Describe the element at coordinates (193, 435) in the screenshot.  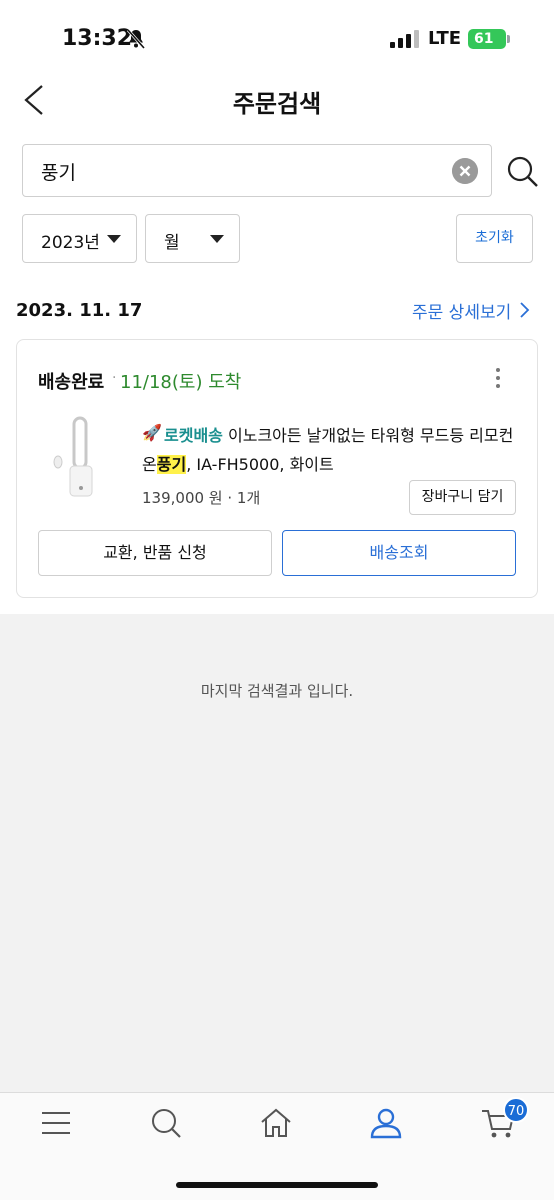
I see `rocket-delivery-label: 로켓배송` at that location.